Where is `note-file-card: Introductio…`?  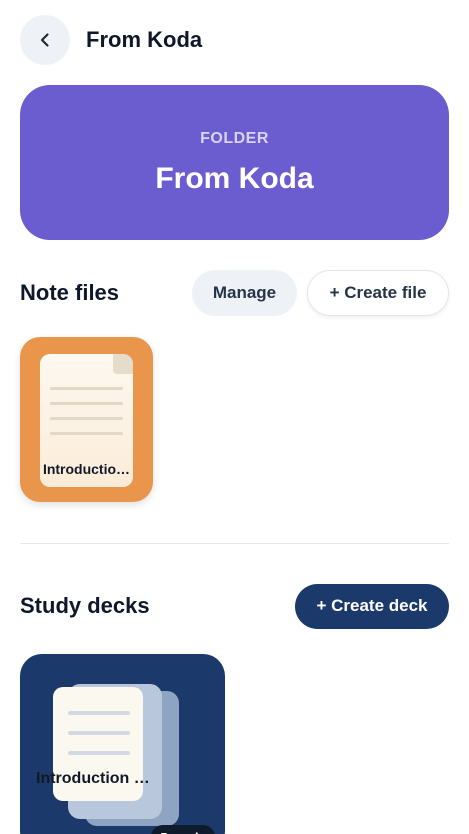
note-file-card: Introductio… is located at coordinates (86, 419).